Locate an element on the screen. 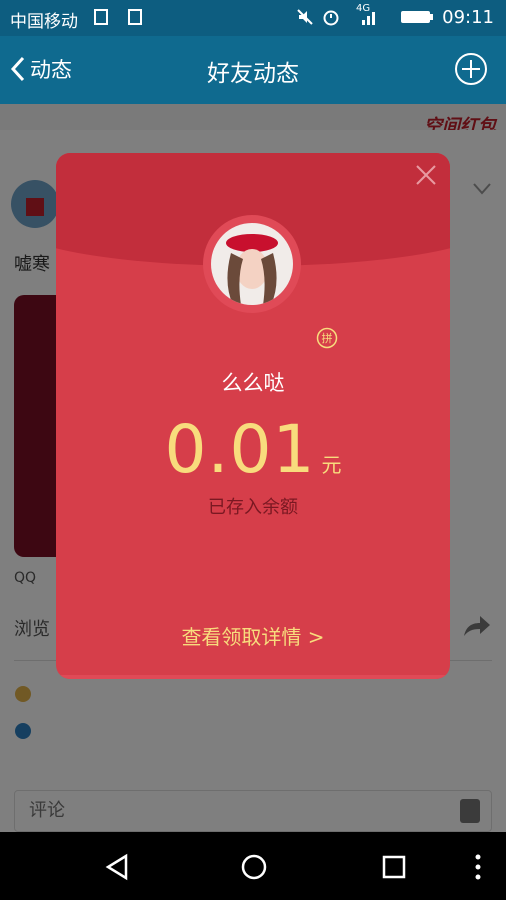 Image resolution: width=506 pixels, height=900 pixels. status-bar: 中国移动 4G 09:11 is located at coordinates (253, 18).